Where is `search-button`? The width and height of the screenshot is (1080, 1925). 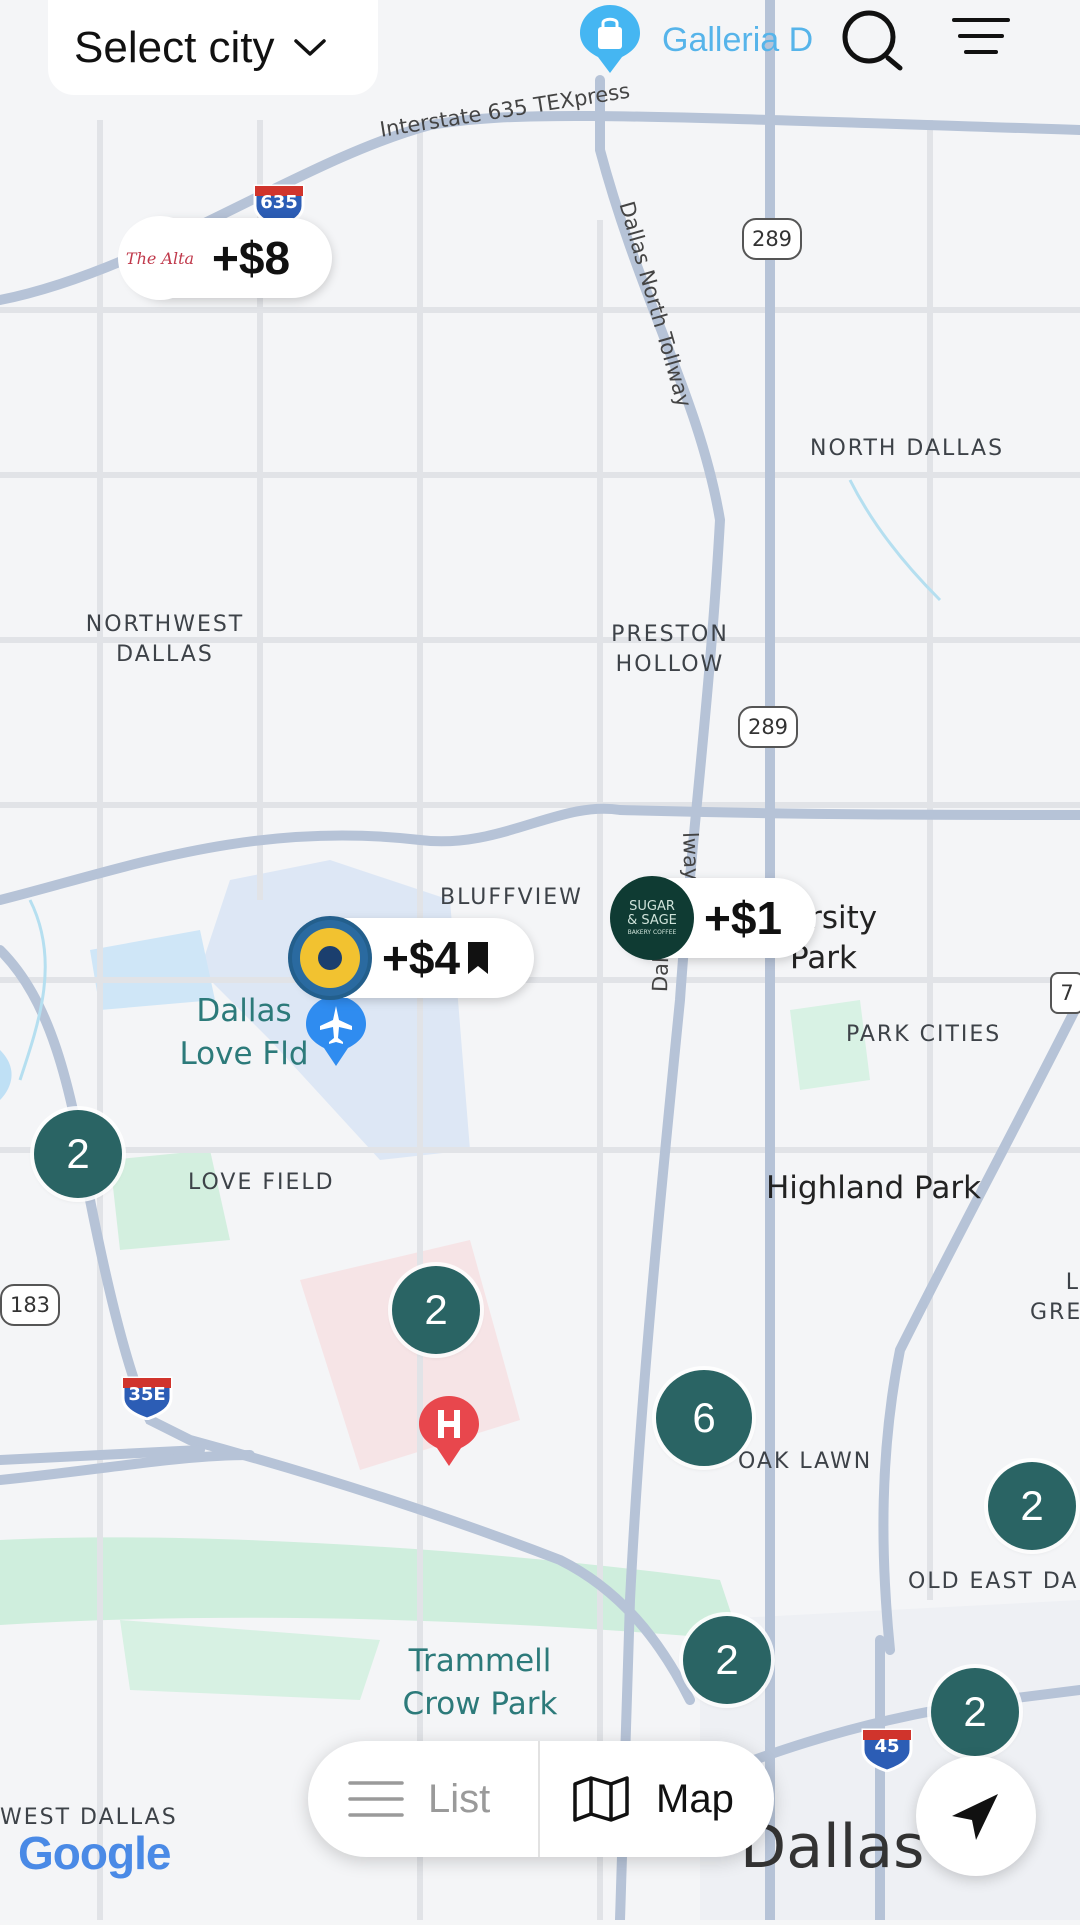
search-button is located at coordinates (873, 41).